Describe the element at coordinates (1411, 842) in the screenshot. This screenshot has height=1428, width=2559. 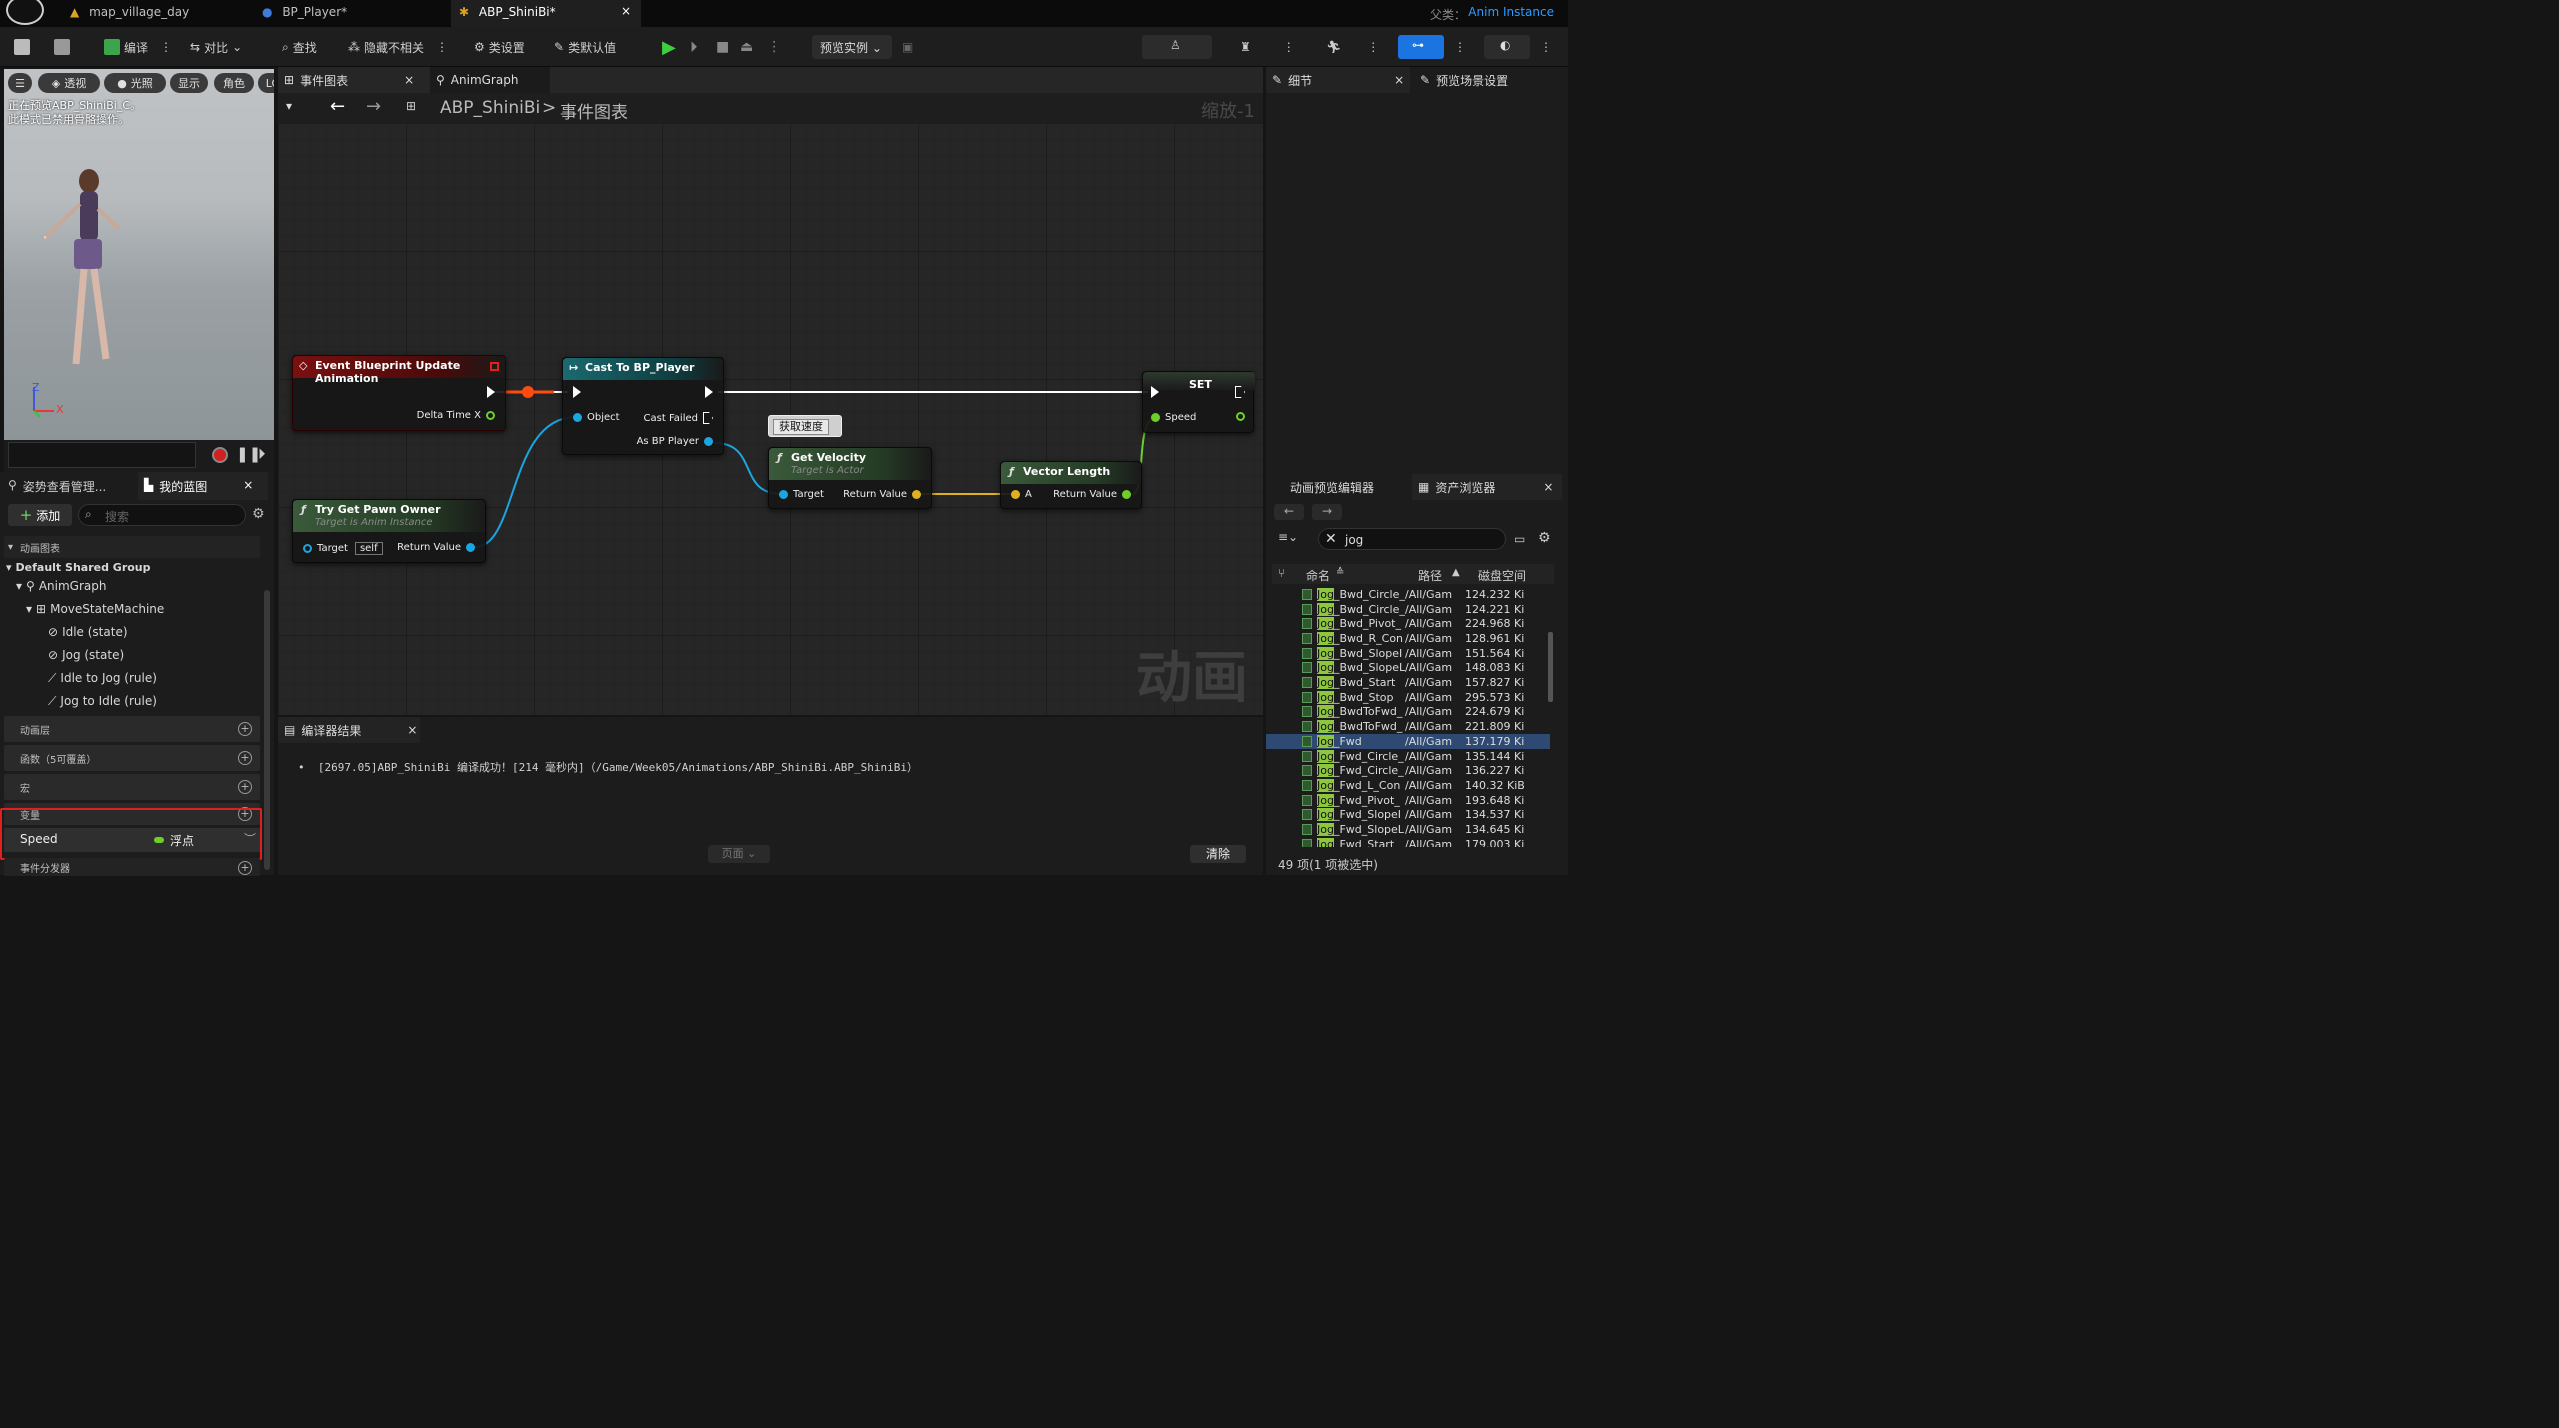
I see `asset-row: Jog_Fwd_Start/All/Gam 179.003 Ki` at that location.